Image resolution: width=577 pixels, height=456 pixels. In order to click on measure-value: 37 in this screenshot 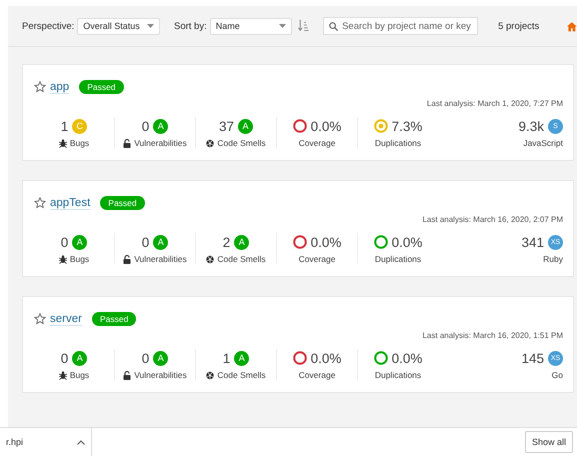, I will do `click(226, 126)`.